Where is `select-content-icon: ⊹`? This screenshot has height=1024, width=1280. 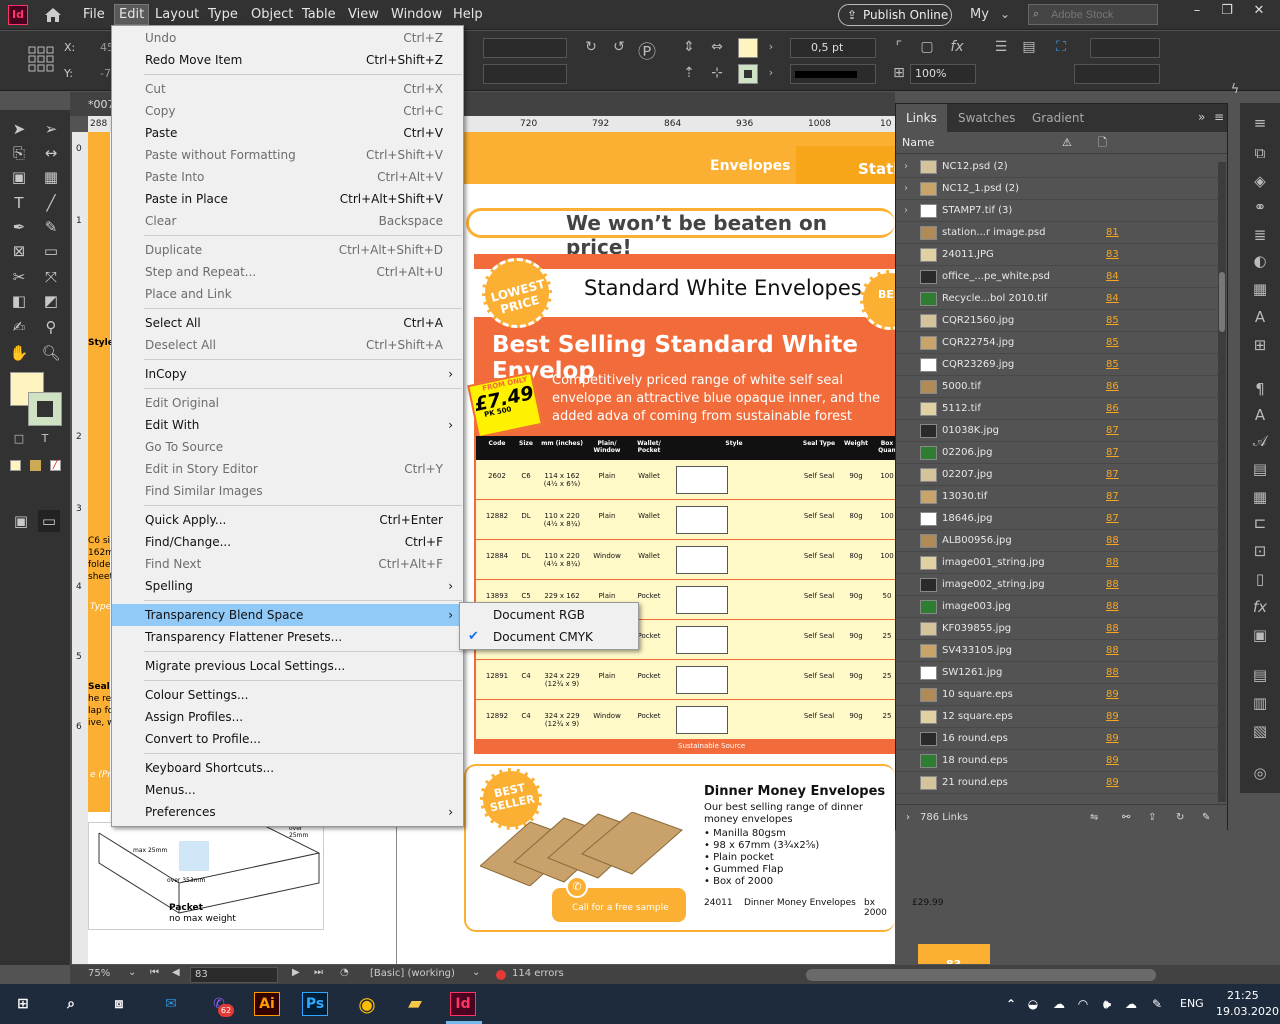 select-content-icon: ⊹ is located at coordinates (717, 73).